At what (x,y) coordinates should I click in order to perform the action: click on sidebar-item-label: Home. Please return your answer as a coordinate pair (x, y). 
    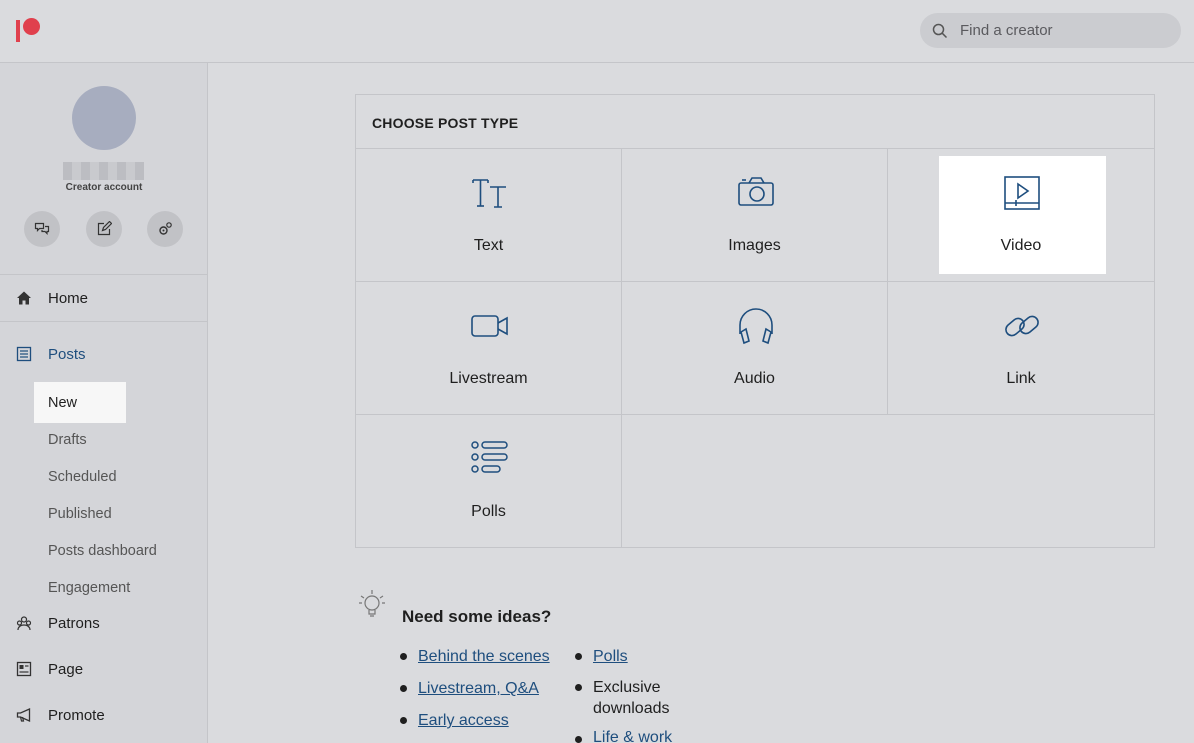
    Looking at the image, I should click on (68, 298).